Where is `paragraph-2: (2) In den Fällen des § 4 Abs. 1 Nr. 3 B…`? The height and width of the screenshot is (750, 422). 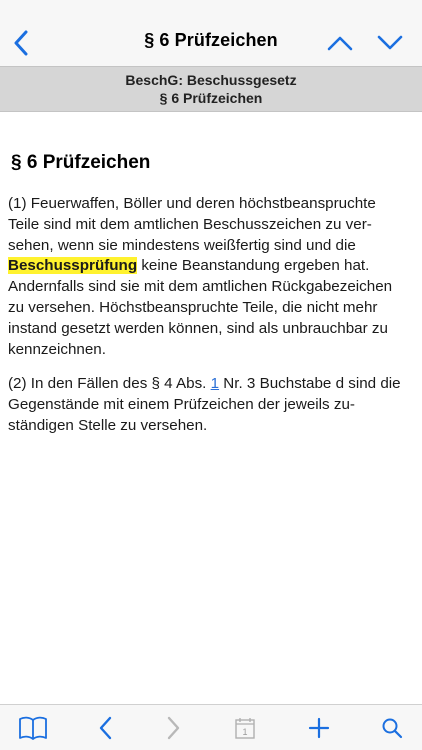 paragraph-2: (2) In den Fällen des § 4 Abs. 1 Nr. 3 B… is located at coordinates (209, 405).